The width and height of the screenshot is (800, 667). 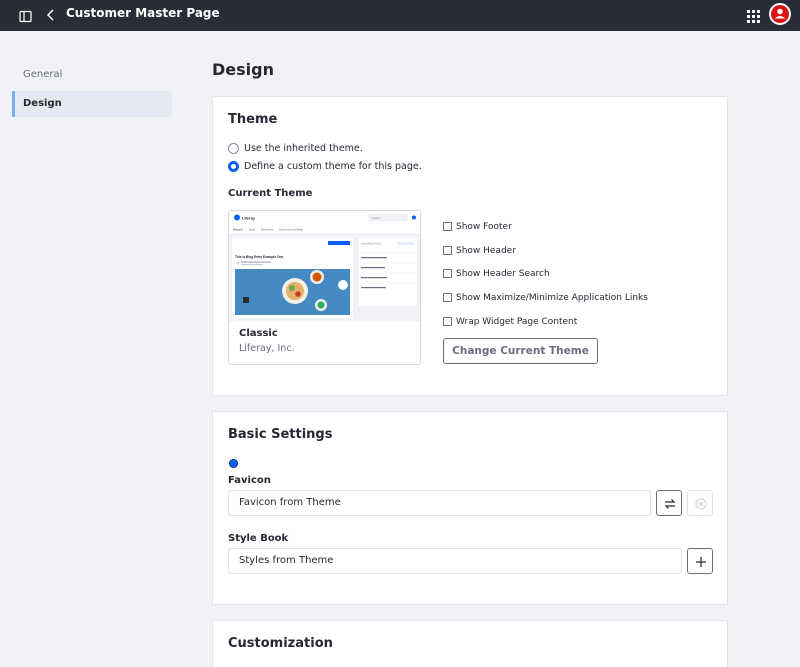 I want to click on checkbox-label: Show Maximize/Minimize Application Links, so click(x=552, y=298).